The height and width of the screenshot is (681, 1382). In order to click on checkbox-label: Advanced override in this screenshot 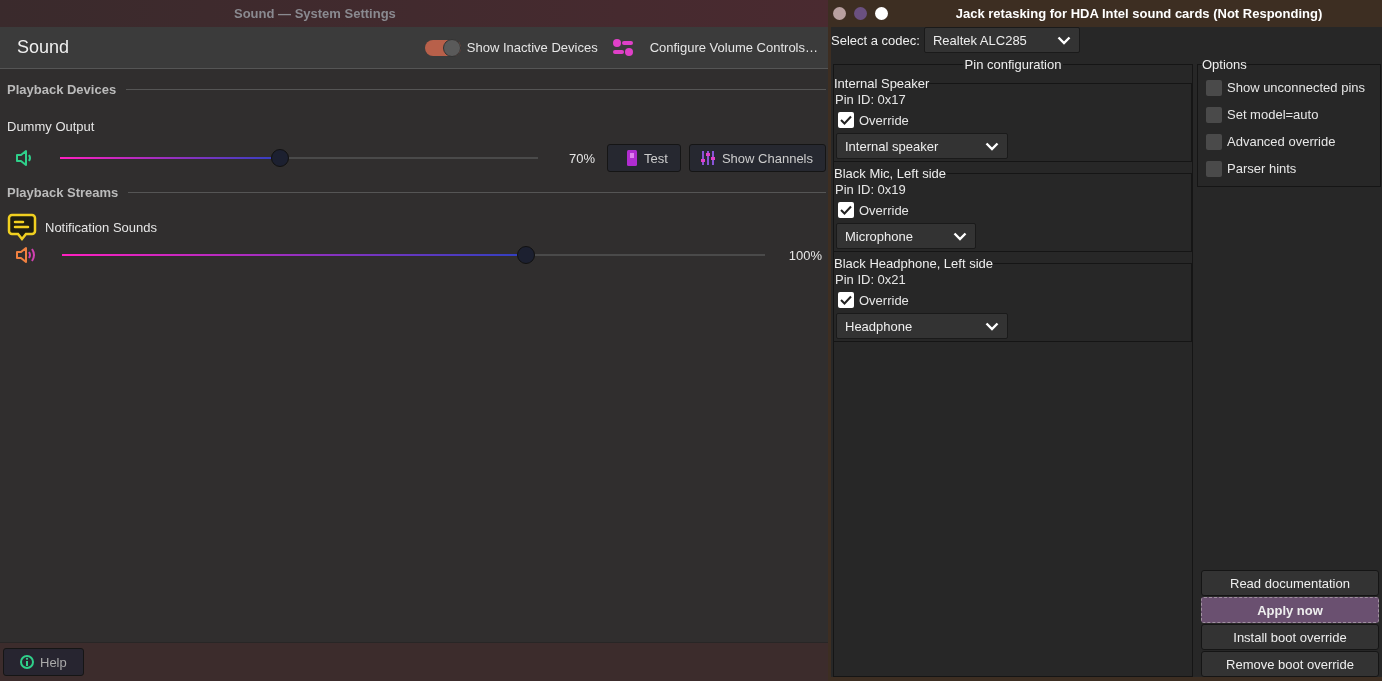, I will do `click(1281, 141)`.